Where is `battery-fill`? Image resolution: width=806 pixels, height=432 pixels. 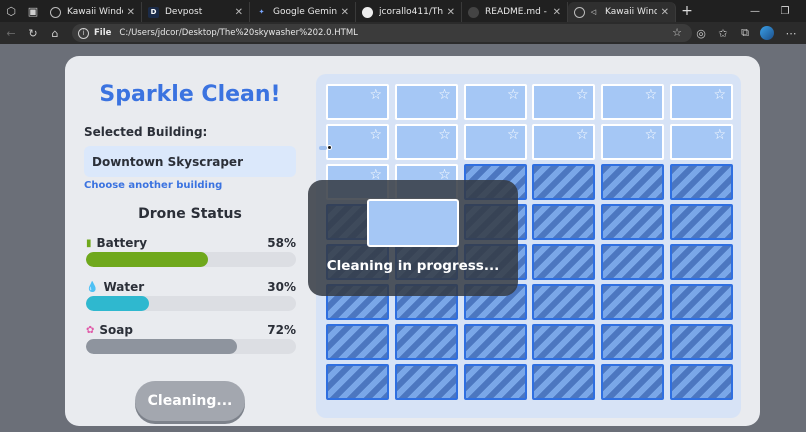 battery-fill is located at coordinates (147, 259).